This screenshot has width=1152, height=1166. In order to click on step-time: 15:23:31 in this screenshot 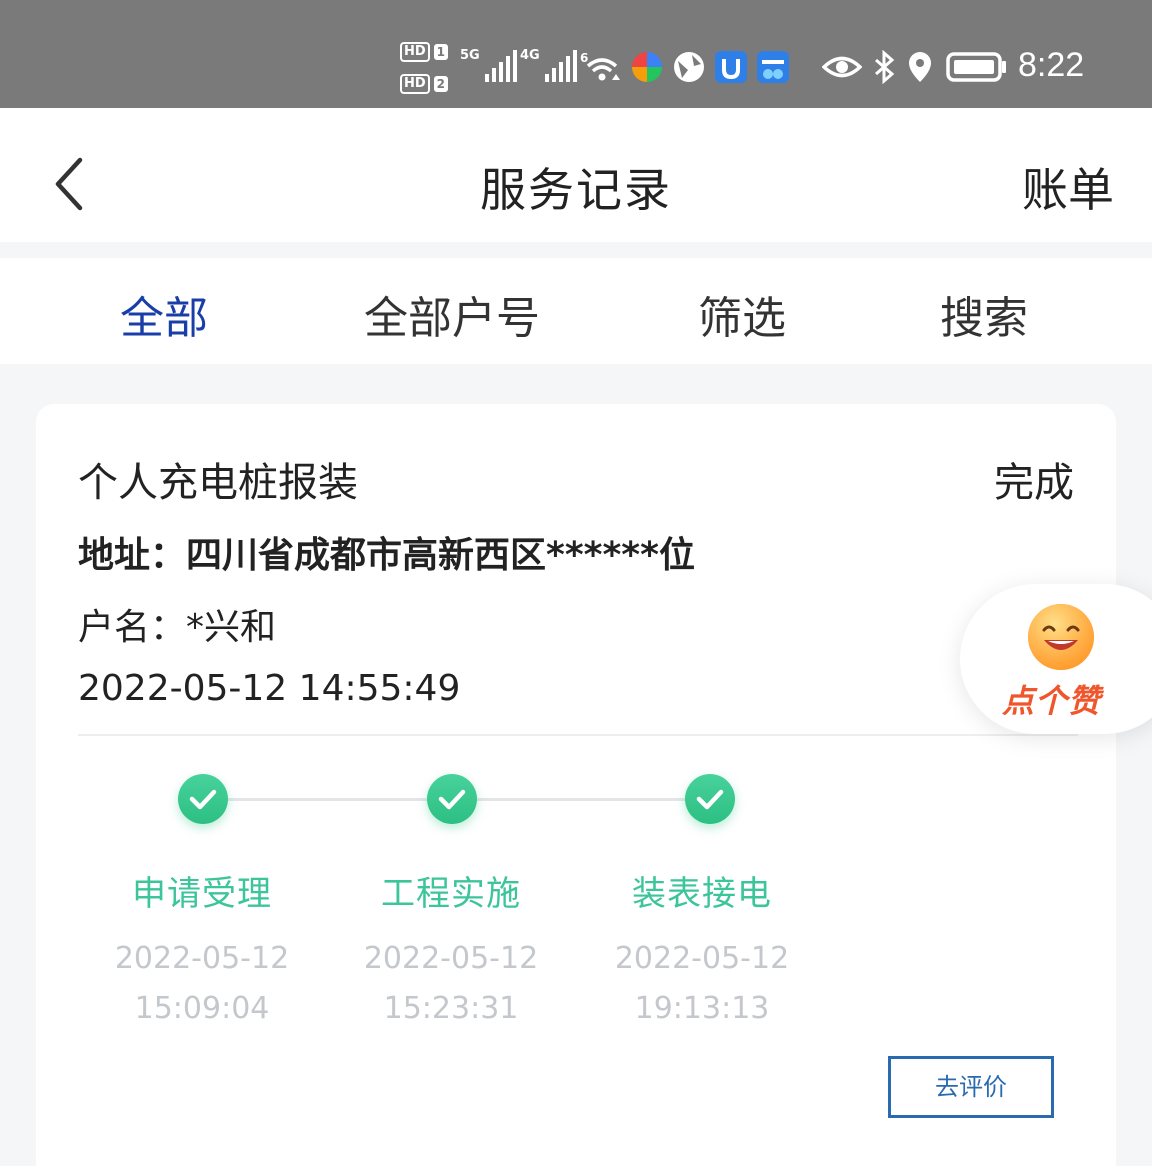, I will do `click(451, 1008)`.